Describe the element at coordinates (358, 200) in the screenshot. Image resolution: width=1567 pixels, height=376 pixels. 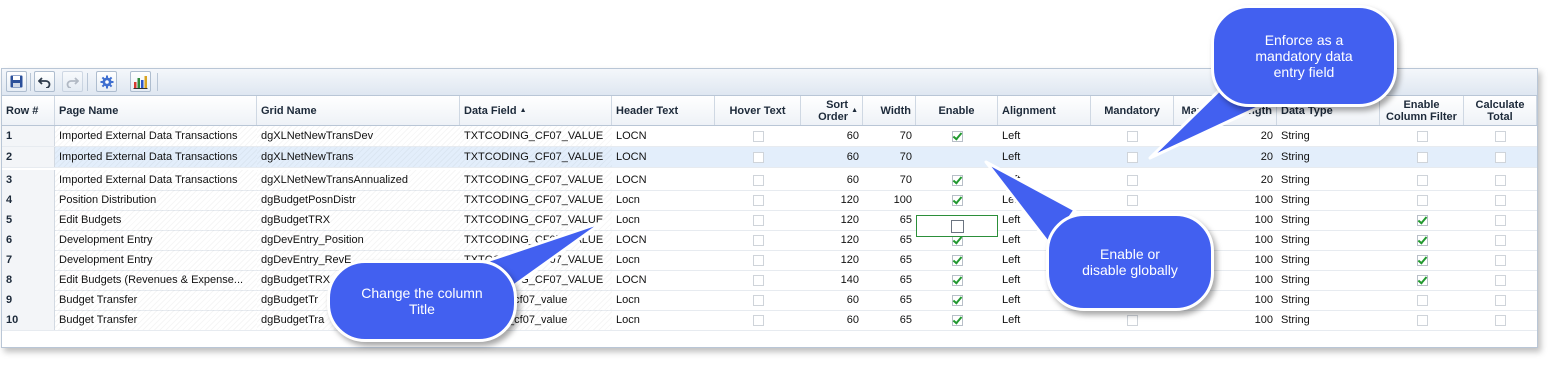
I see `cell-grid: dgBudgetPosnDistr` at that location.